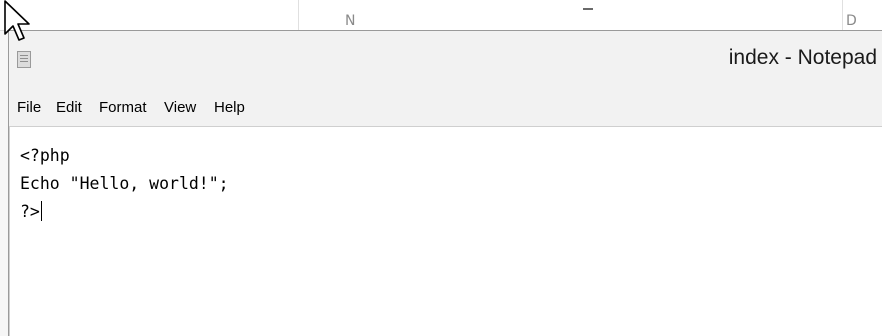 The height and width of the screenshot is (336, 882). Describe the element at coordinates (851, 21) in the screenshot. I see `background-column-header-fragment: D` at that location.